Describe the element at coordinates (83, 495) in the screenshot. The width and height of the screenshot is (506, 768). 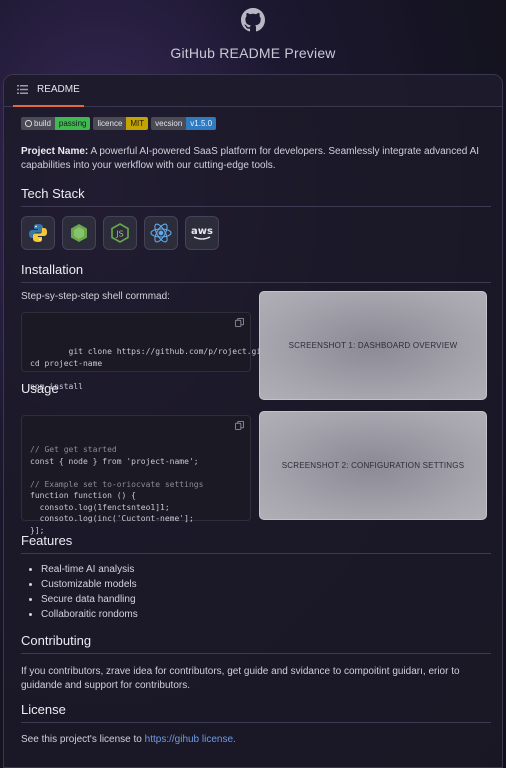
I see `code-line: function function () {` at that location.